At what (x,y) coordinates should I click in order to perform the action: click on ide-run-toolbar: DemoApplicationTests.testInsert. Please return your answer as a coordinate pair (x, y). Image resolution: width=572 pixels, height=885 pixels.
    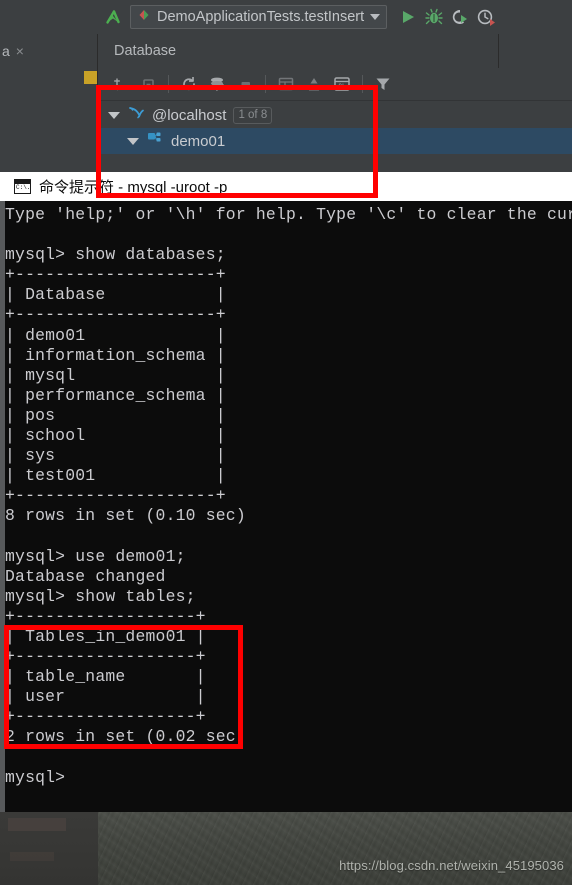
    Looking at the image, I should click on (286, 17).